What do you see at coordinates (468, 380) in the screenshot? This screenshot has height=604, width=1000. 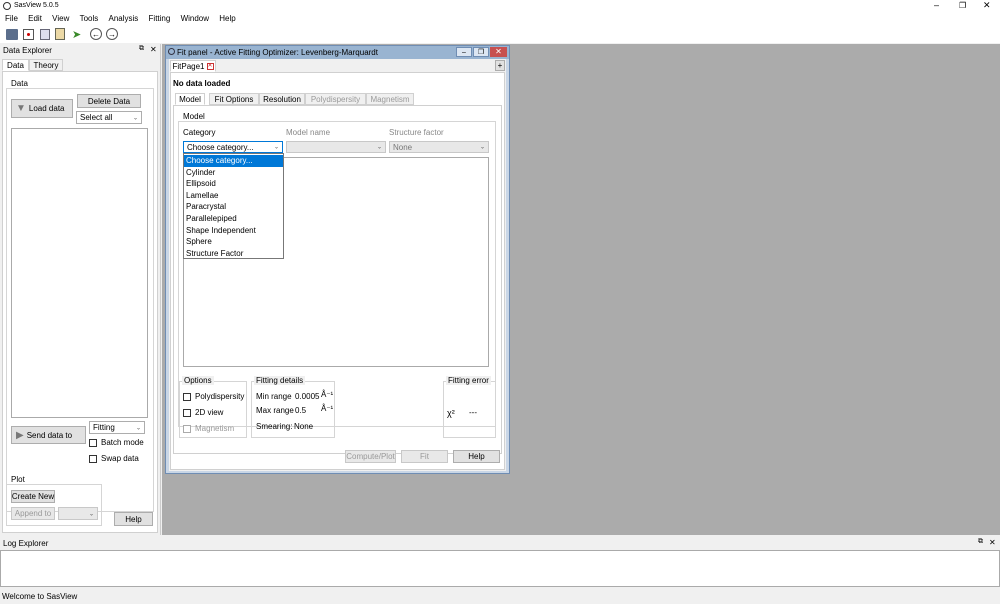 I see `fitting-error-title: Fitting error` at bounding box center [468, 380].